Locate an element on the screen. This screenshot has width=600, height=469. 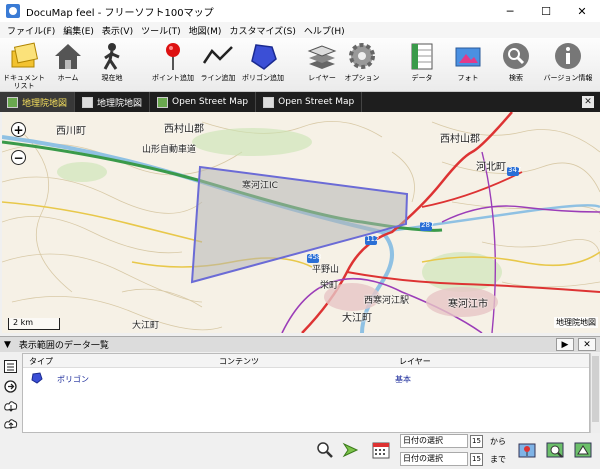
tab-osm-2: Open Street Map is located at coordinates (309, 102).